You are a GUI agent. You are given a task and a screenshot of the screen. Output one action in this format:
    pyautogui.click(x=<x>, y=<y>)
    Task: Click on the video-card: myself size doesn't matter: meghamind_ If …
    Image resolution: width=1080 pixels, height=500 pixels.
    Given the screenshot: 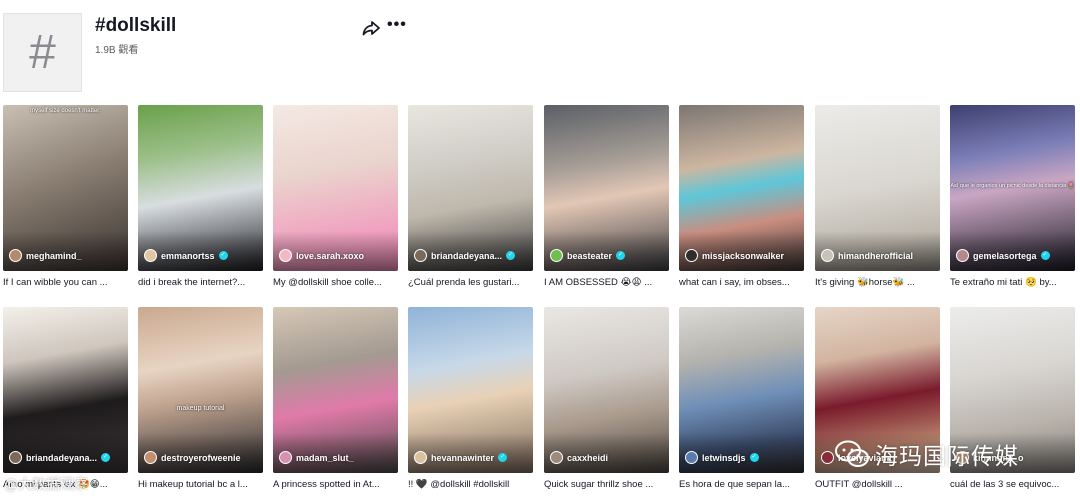 What is the action you would take?
    pyautogui.click(x=65, y=197)
    